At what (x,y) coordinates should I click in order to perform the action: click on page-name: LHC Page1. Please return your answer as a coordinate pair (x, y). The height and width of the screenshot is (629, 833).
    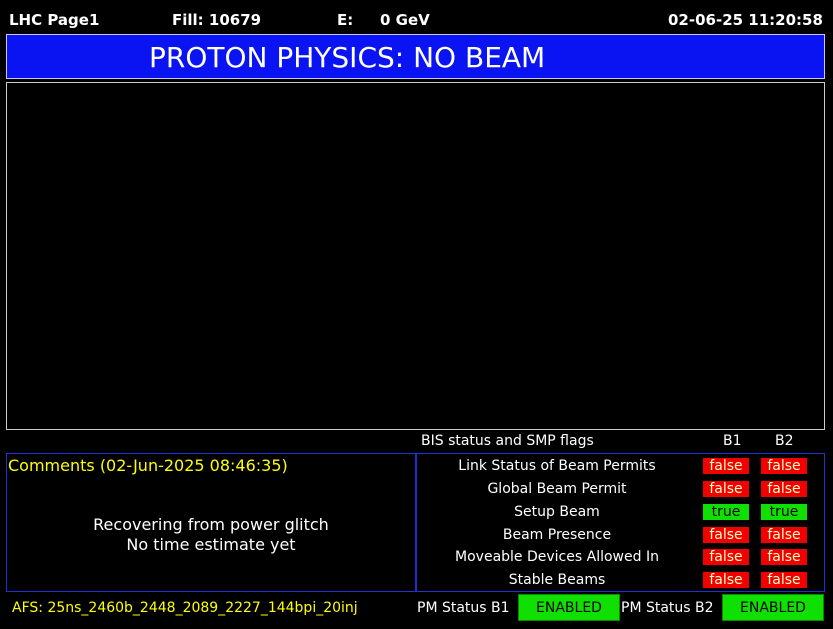
    Looking at the image, I should click on (54, 20).